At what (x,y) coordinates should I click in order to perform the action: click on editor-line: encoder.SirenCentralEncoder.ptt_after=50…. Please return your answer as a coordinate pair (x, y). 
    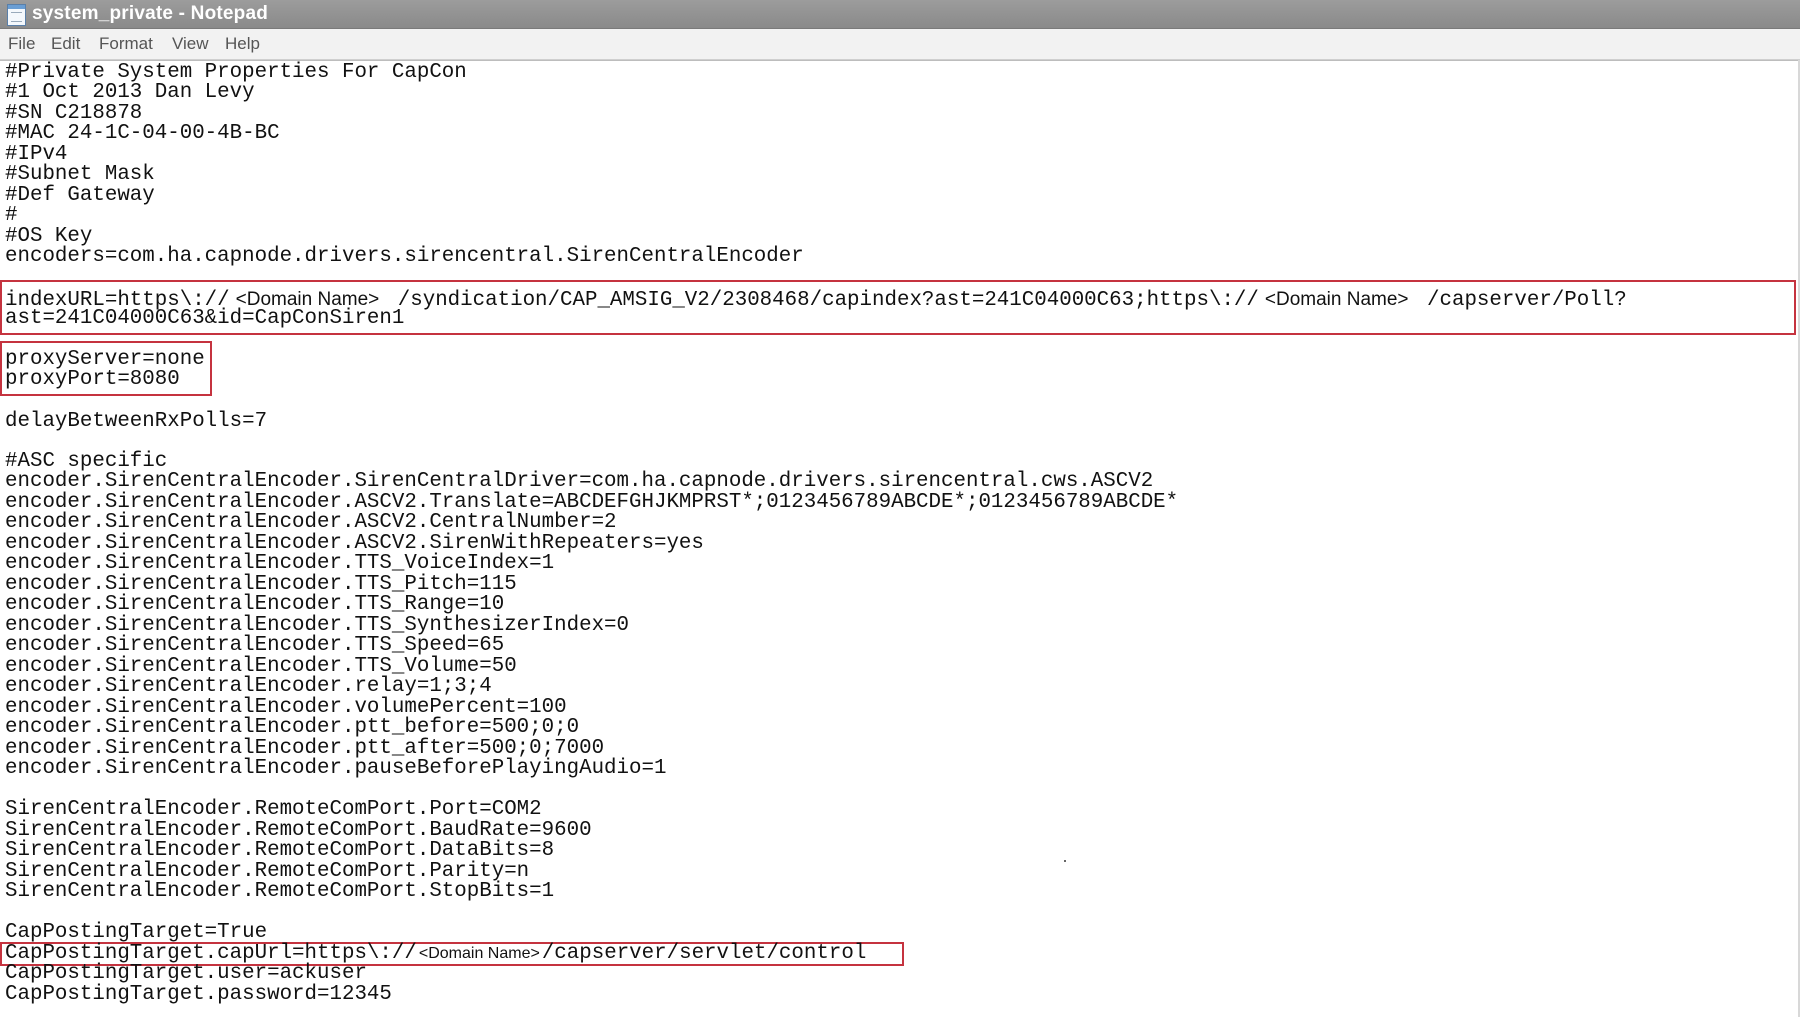
    Looking at the image, I should click on (305, 748).